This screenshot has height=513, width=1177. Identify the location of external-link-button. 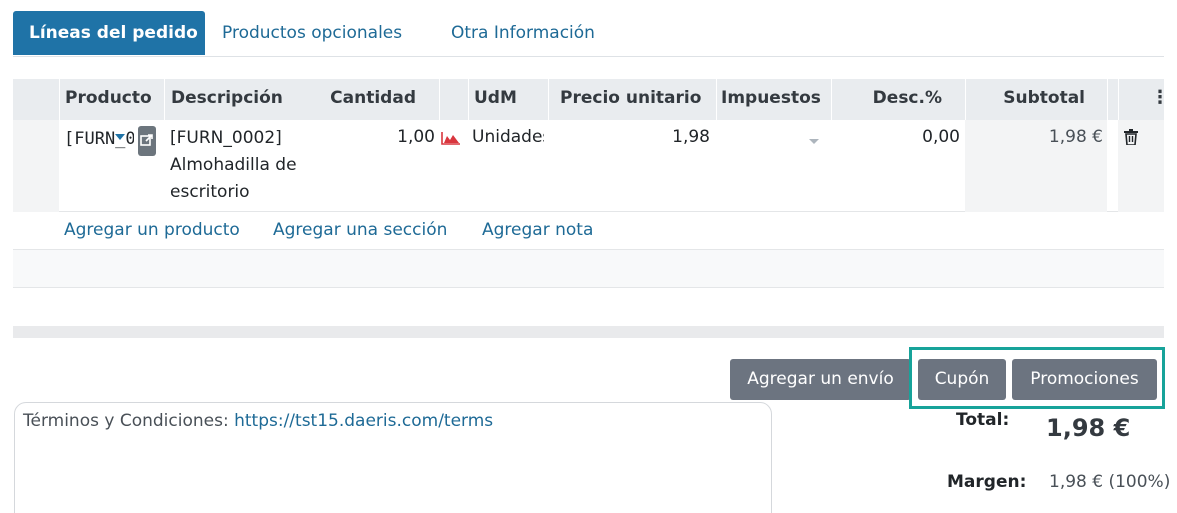
(147, 141).